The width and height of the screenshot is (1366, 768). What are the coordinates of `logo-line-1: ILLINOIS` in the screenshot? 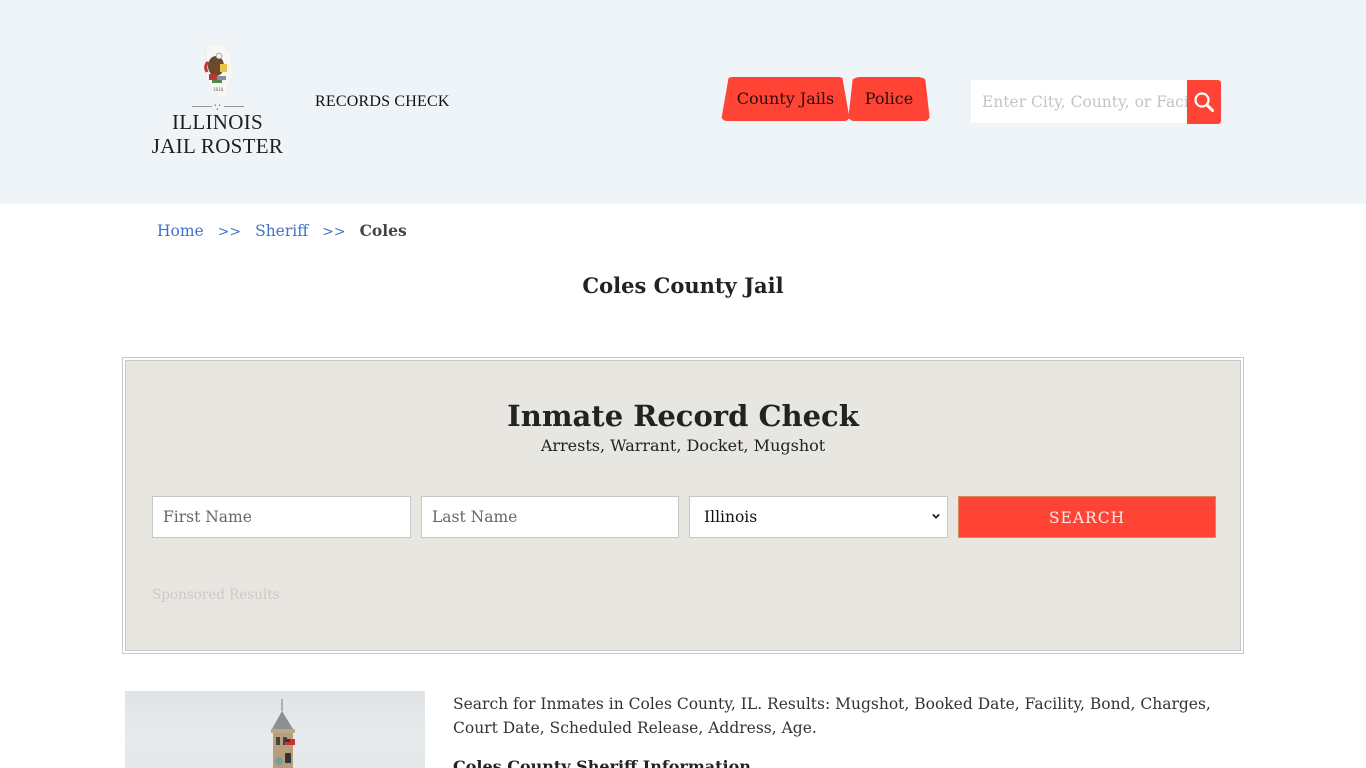 It's located at (217, 122).